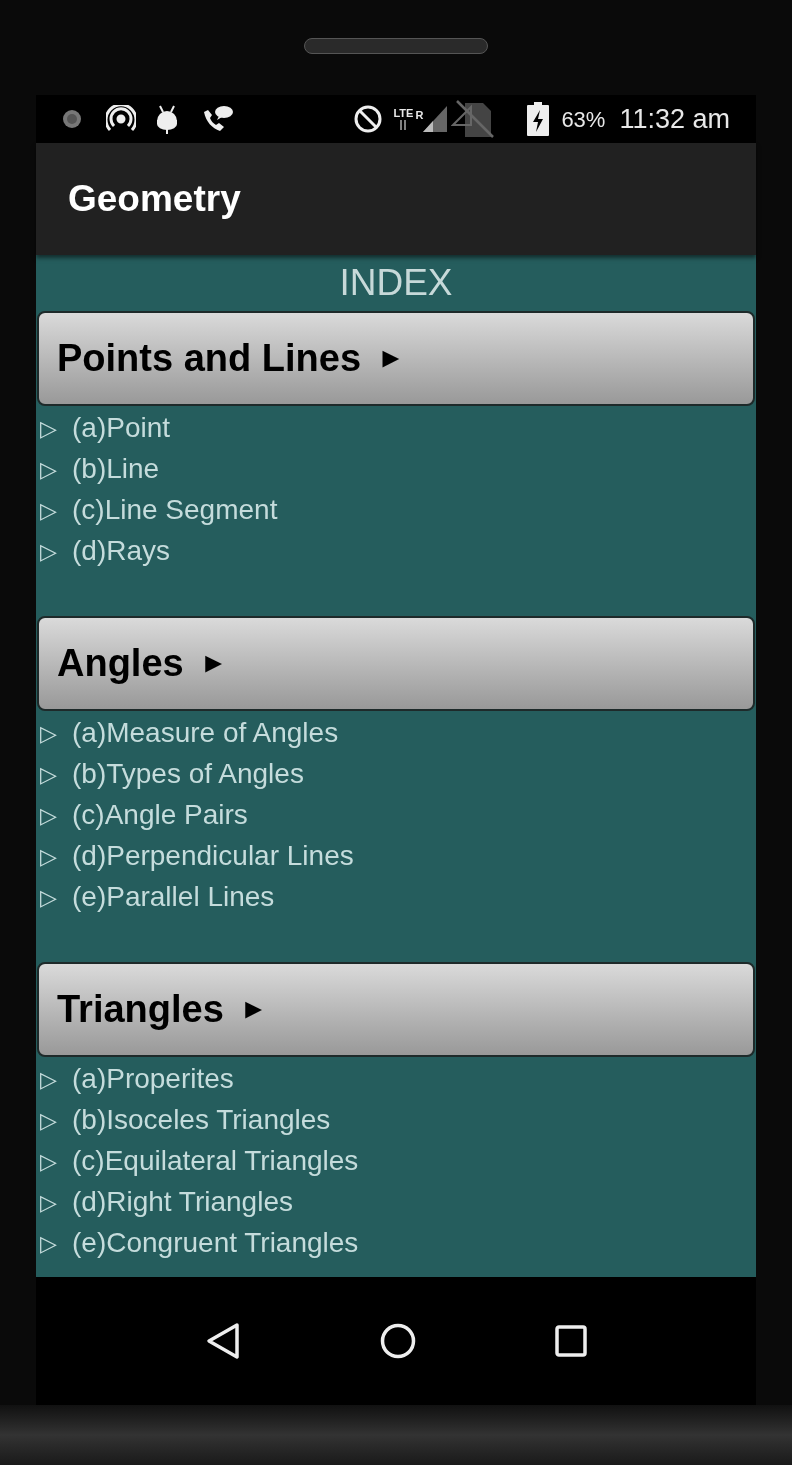 This screenshot has height=1465, width=792. I want to click on topic-link: (e)Congruent Triangles, so click(215, 1243).